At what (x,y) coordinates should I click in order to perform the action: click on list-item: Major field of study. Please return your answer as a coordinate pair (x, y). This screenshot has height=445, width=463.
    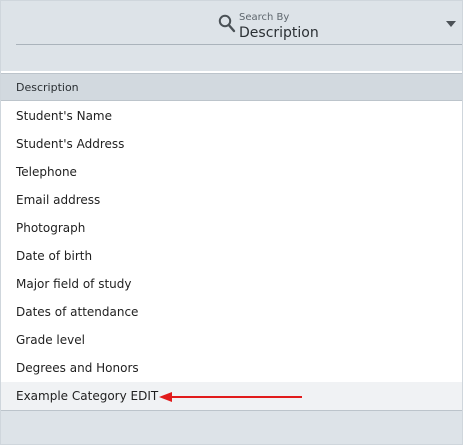
    Looking at the image, I should click on (231, 284).